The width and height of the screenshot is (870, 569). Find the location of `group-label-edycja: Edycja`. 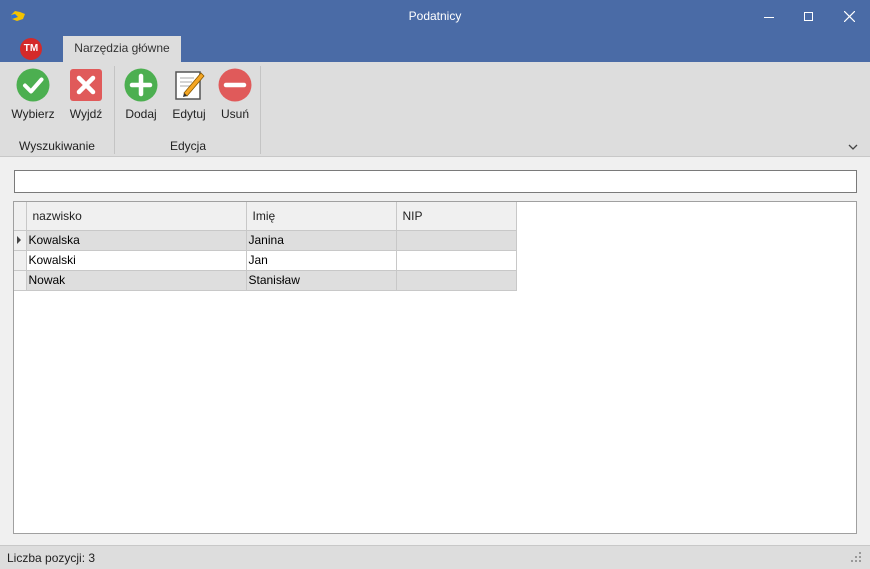

group-label-edycja: Edycja is located at coordinates (188, 146).